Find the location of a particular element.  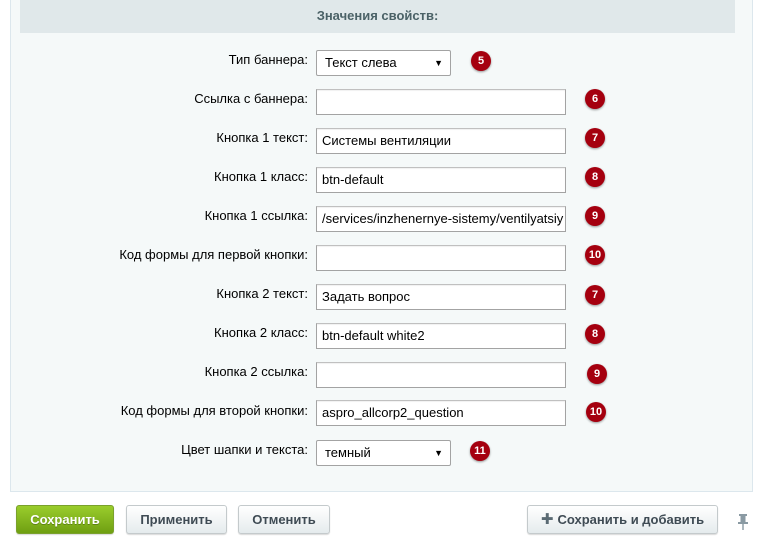

save-and-add-button: ✚ Сохранить и добавить is located at coordinates (622, 519).